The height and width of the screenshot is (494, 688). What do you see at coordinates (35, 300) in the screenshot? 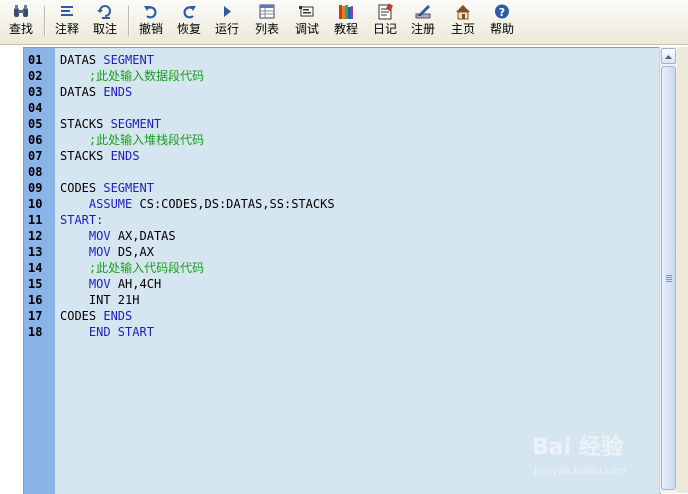
I see `line-number: 16` at bounding box center [35, 300].